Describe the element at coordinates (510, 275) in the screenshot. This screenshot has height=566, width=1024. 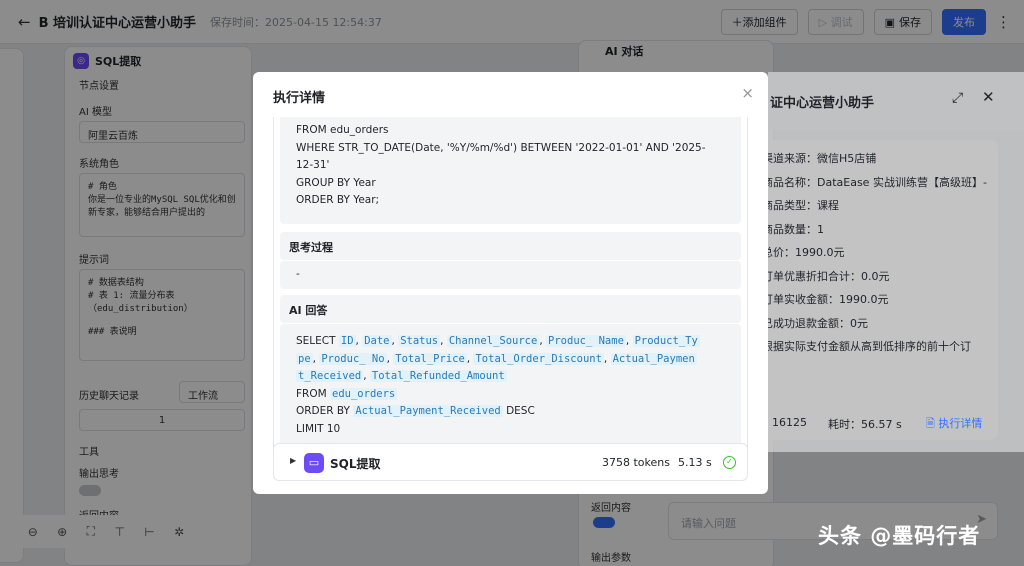
I see `thinking-body: -` at that location.